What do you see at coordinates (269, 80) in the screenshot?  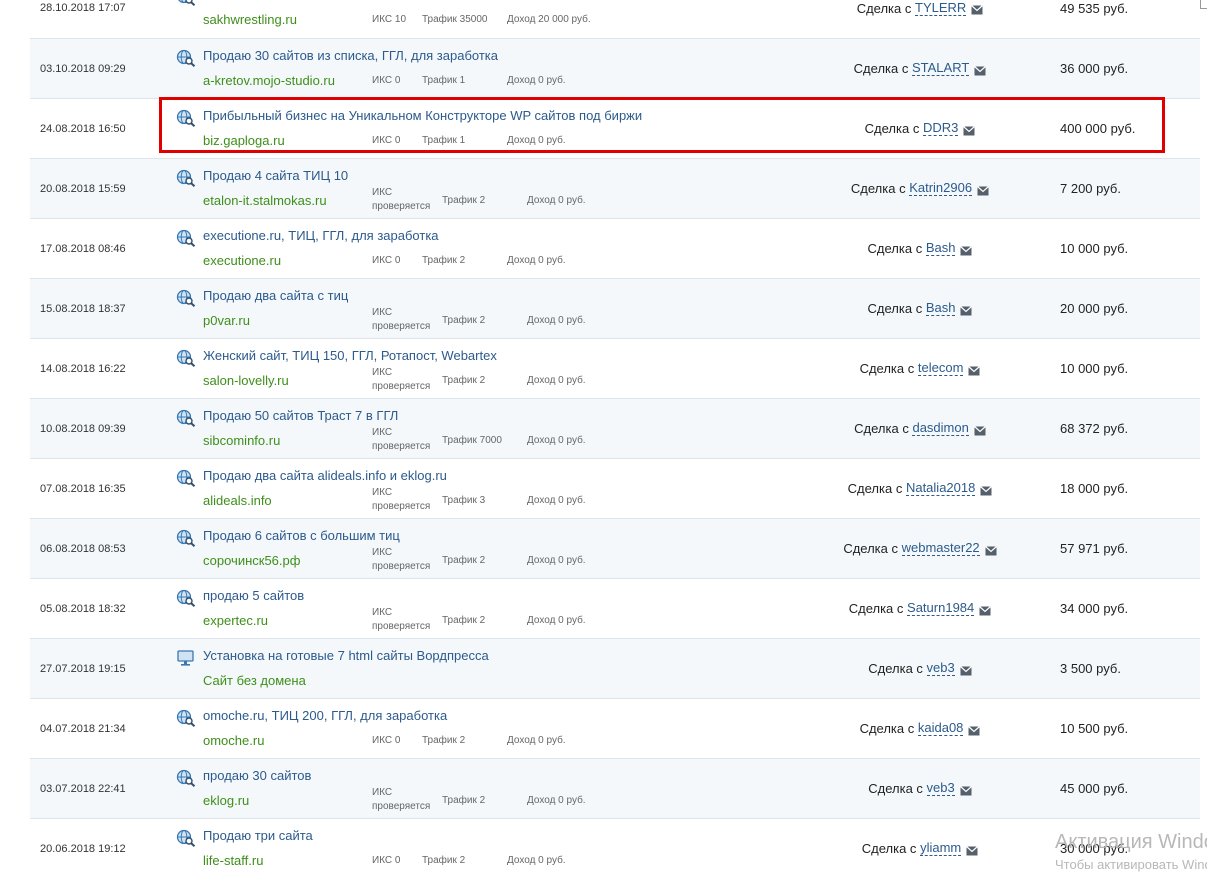 I see `site-domain-link: a-kretov.mojo-studio.ru` at bounding box center [269, 80].